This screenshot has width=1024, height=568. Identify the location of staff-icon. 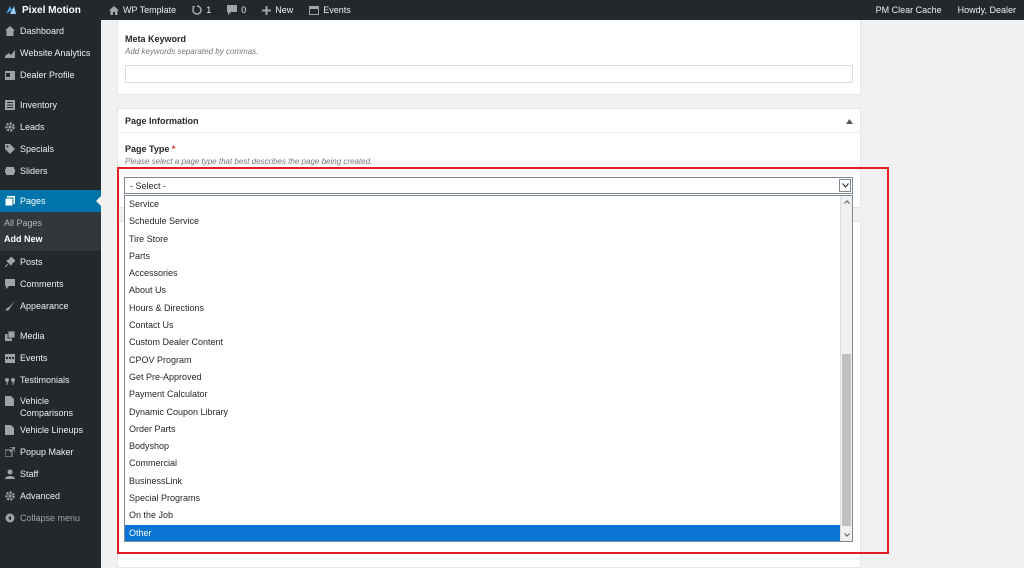
(9, 474).